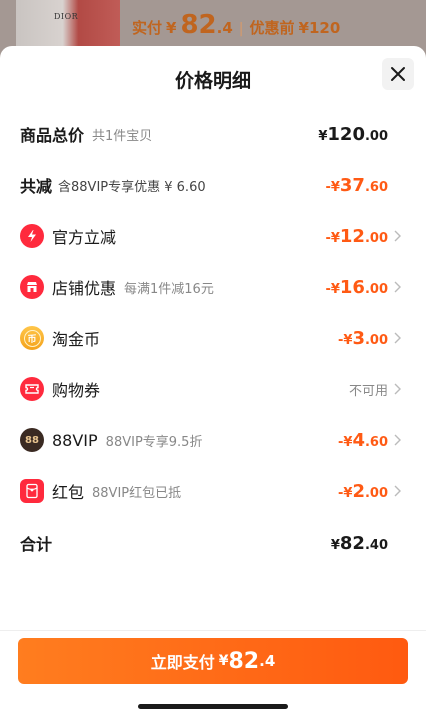 Image resolution: width=426 pixels, height=720 pixels. What do you see at coordinates (376, 493) in the screenshot?
I see `redpacket-dec: .00` at bounding box center [376, 493].